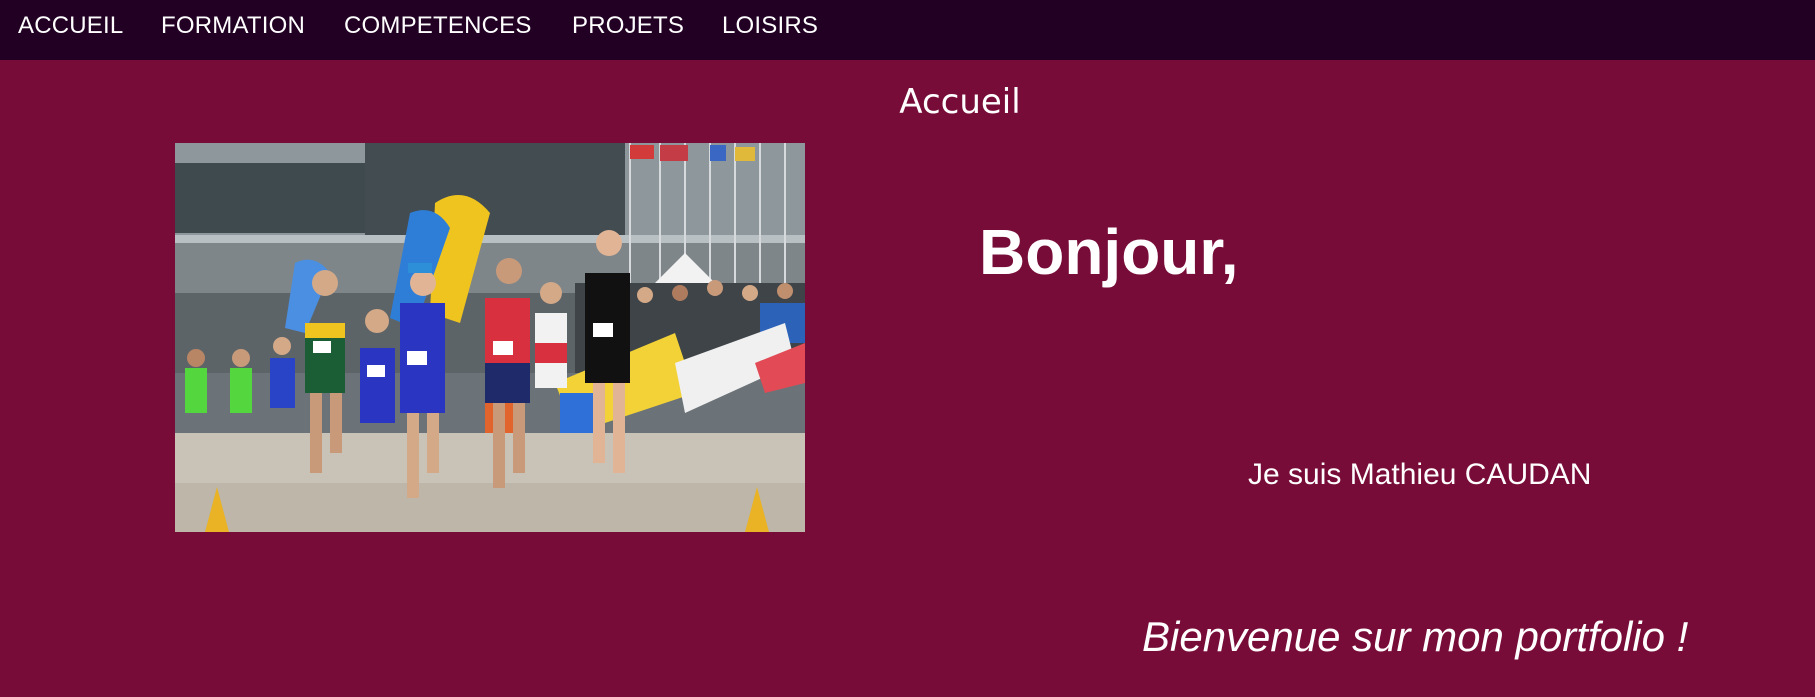 The height and width of the screenshot is (697, 1815). Describe the element at coordinates (1415, 636) in the screenshot. I see `welcome-text: Bienvenue sur mon portfolio !` at that location.